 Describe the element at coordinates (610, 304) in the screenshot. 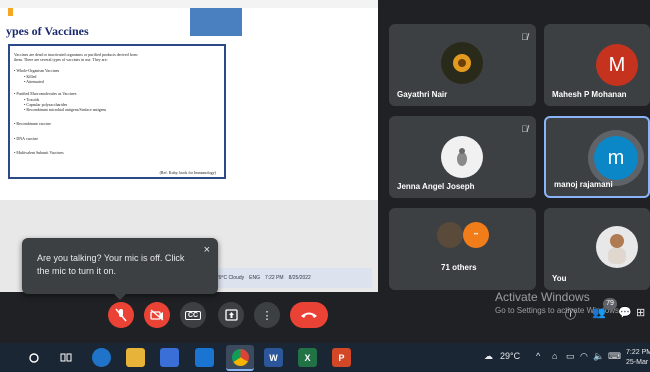

I see `participant-count-badge: 79` at that location.